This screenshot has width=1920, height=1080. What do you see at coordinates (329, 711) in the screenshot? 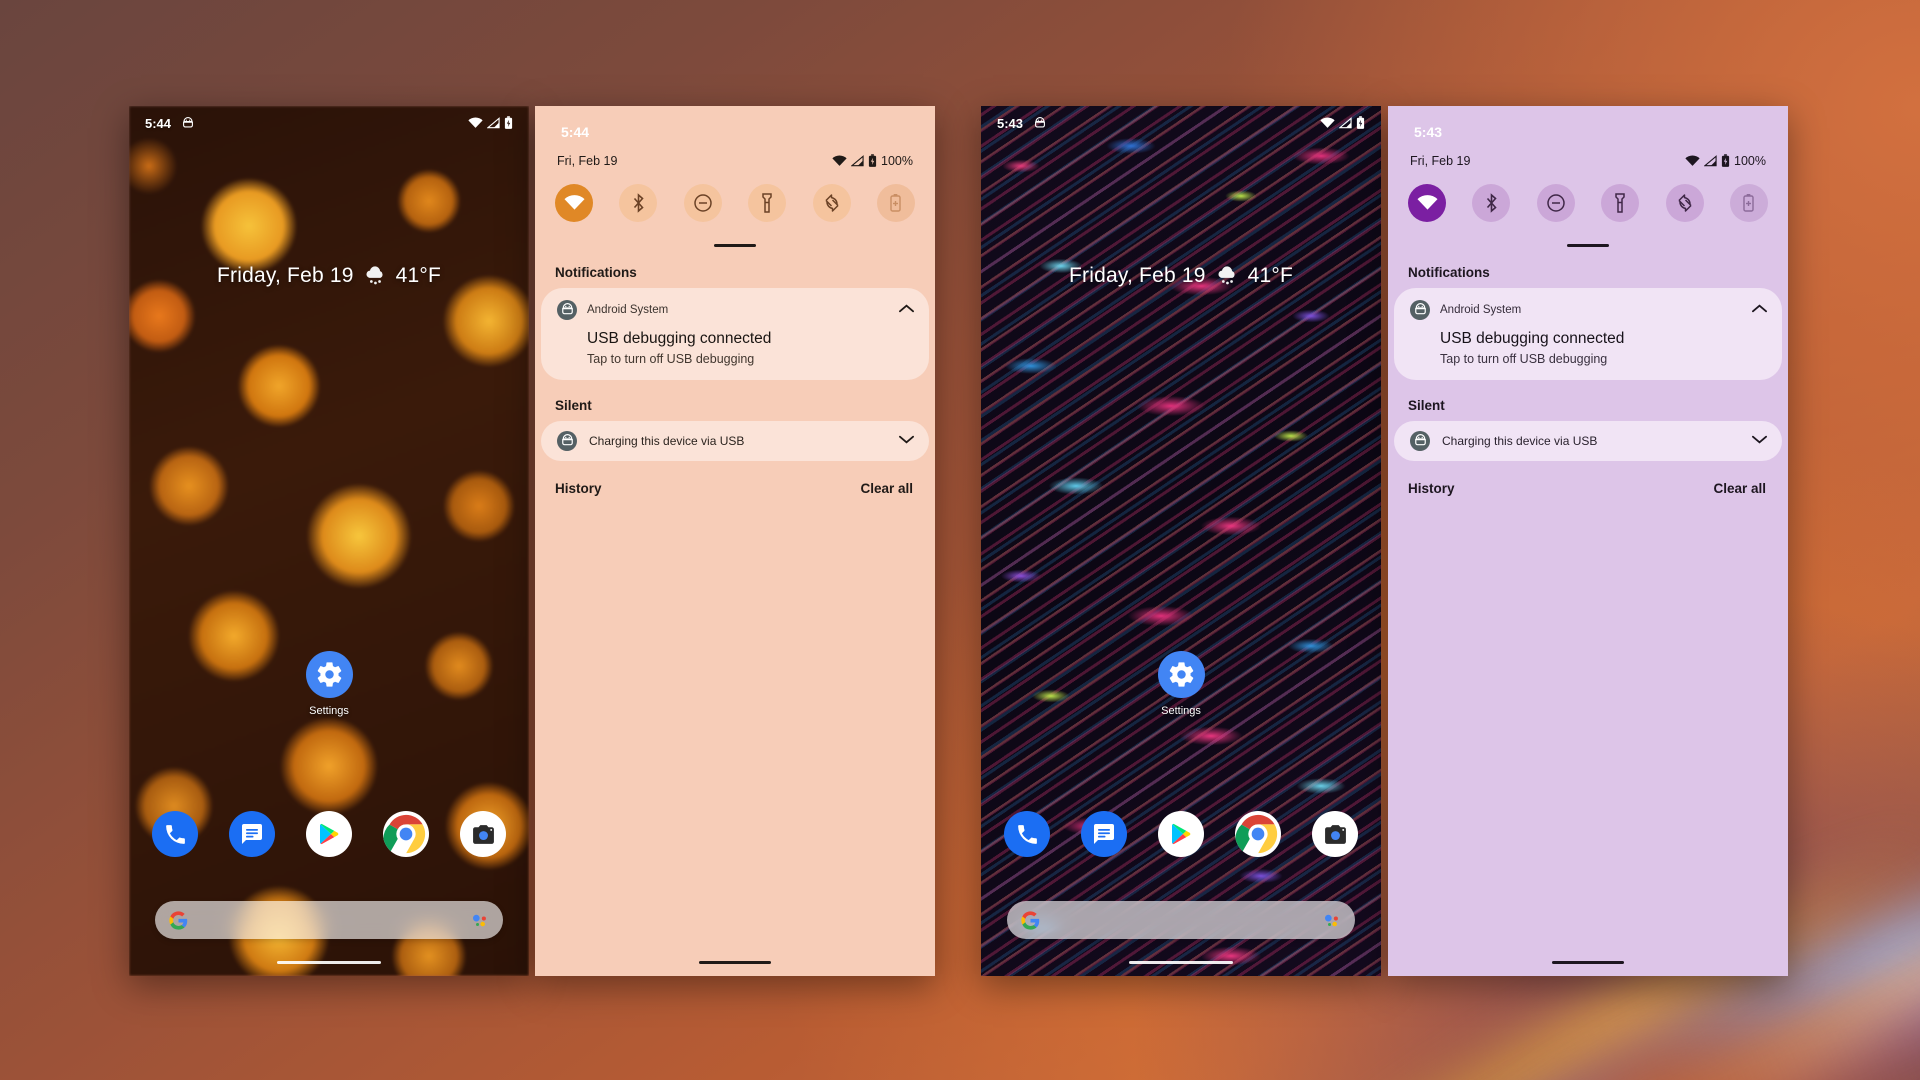
I see `app-shortcut-label: Settings` at bounding box center [329, 711].